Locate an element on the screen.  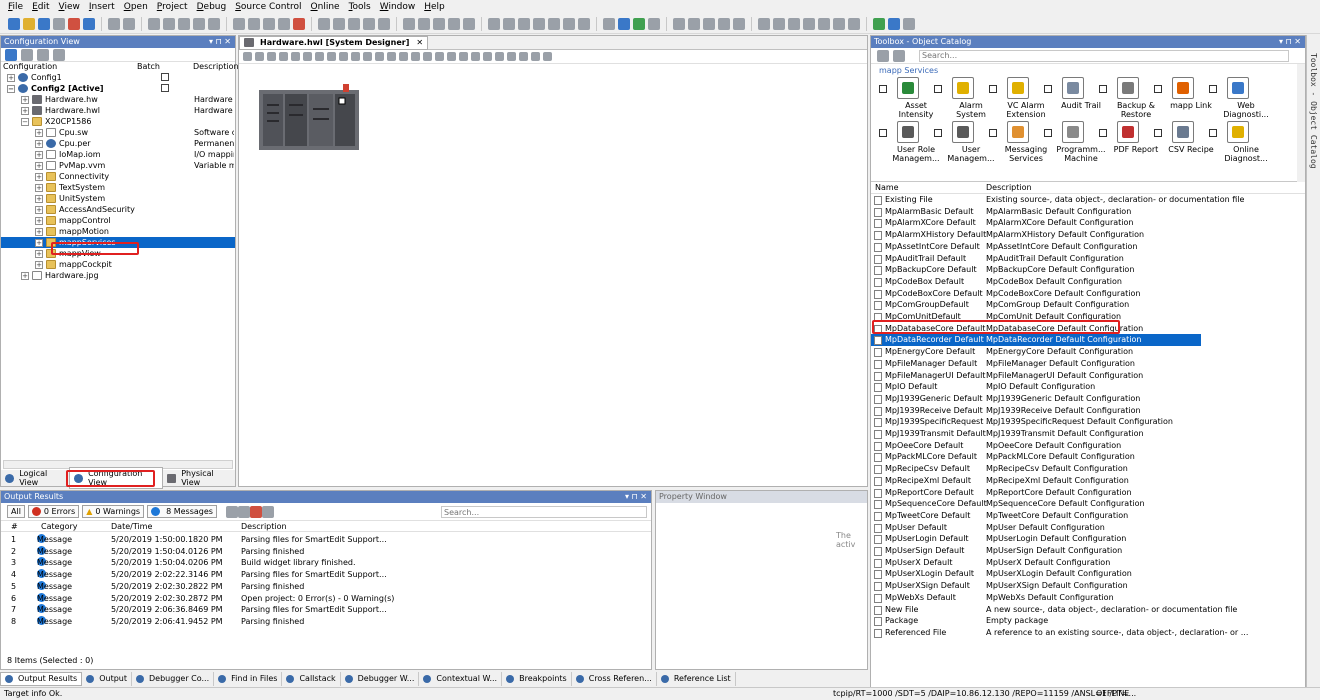
catalog-scrollbar is located at coordinates (1301, 123).